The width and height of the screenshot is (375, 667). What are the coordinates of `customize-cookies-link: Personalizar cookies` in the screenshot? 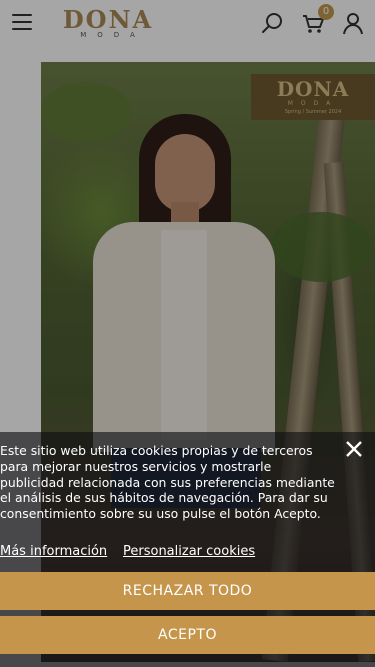 It's located at (189, 551).